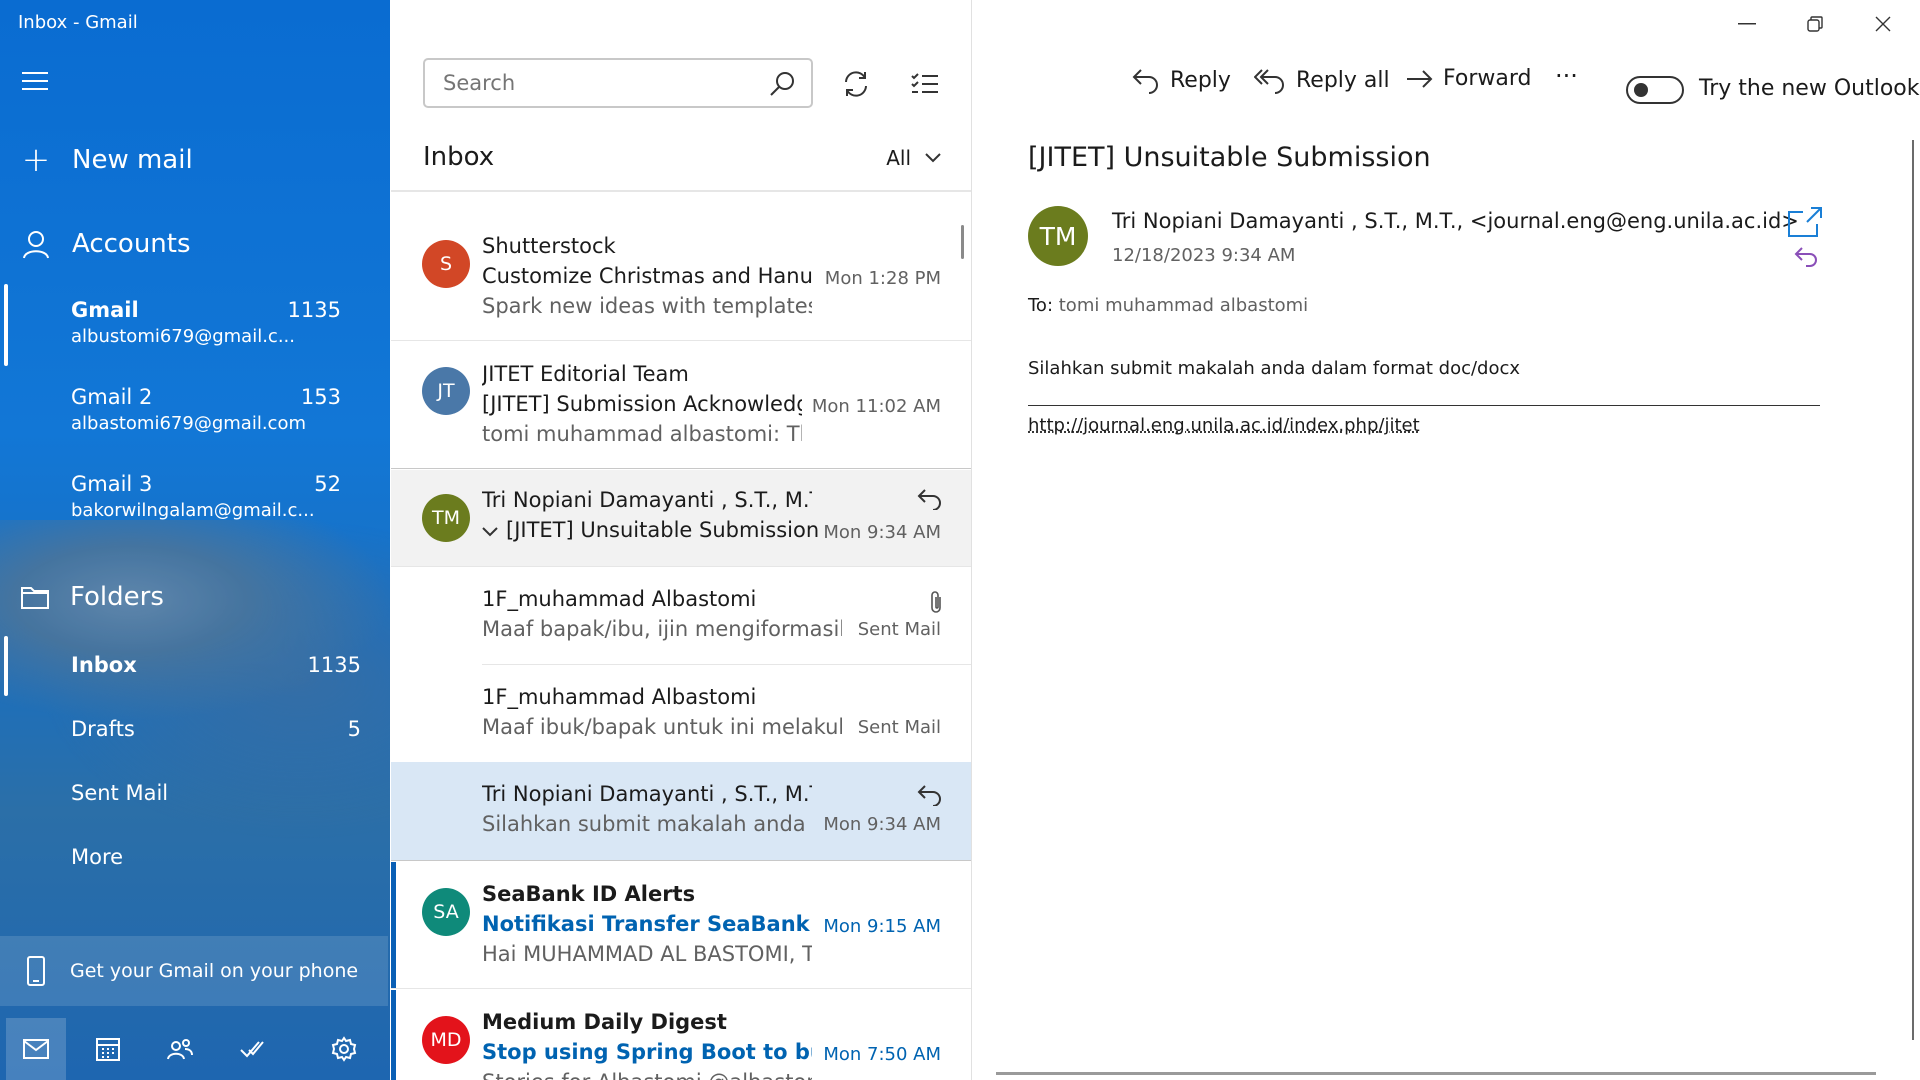 This screenshot has width=1920, height=1080. I want to click on search-icon, so click(783, 84).